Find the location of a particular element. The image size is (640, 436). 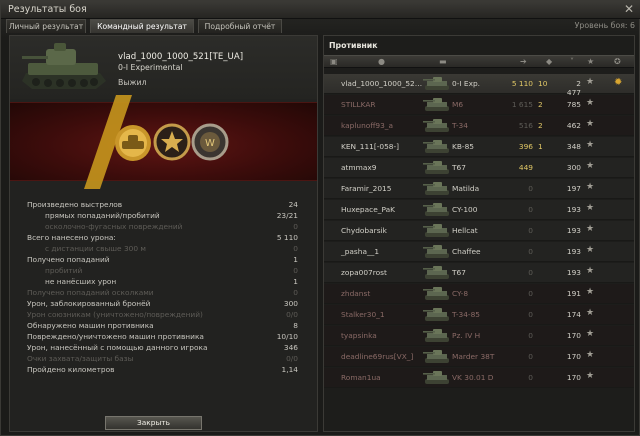

close-icon: ✕ is located at coordinates (629, 9).